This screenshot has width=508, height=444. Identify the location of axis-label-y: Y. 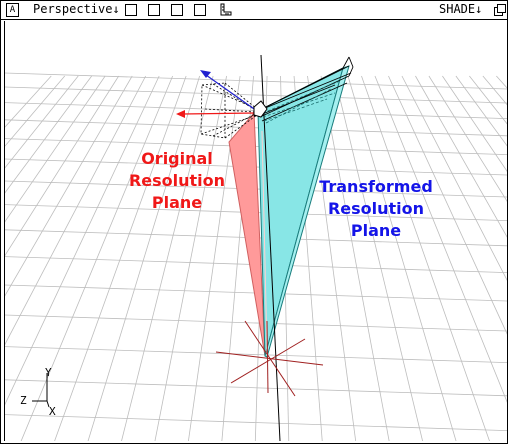
(48, 372).